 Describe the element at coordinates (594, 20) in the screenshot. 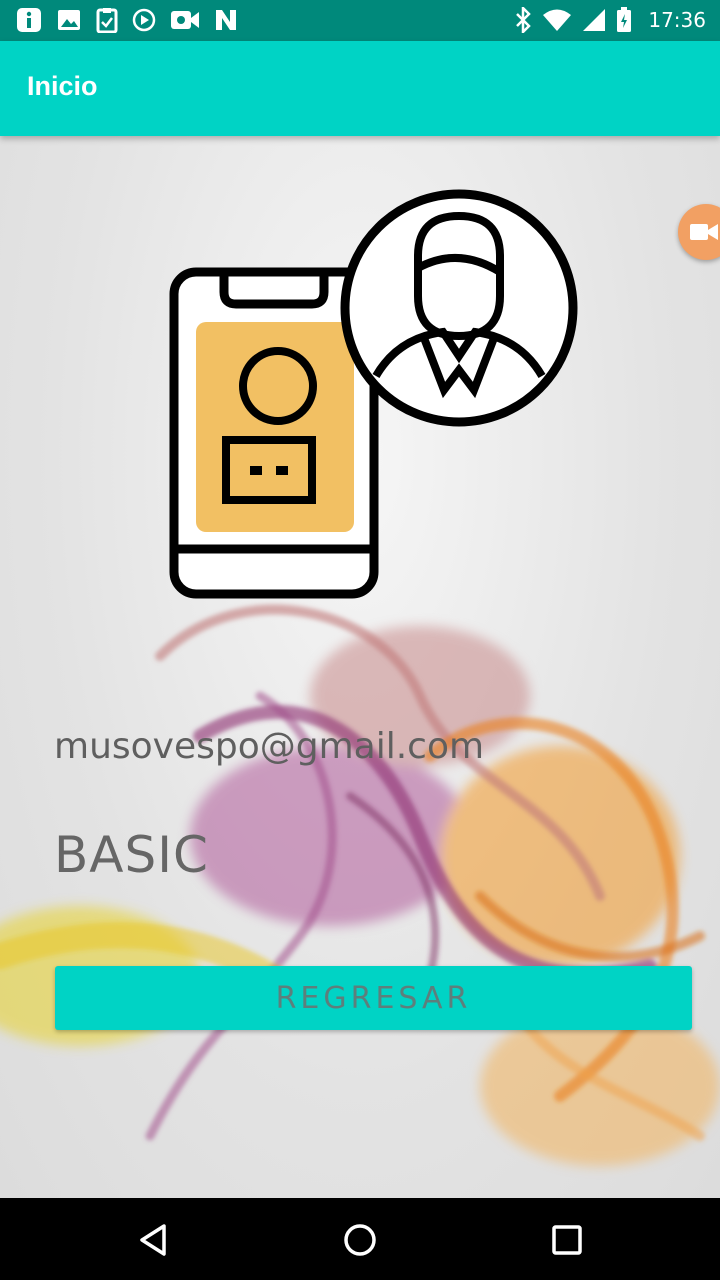

I see `signal-icon` at that location.